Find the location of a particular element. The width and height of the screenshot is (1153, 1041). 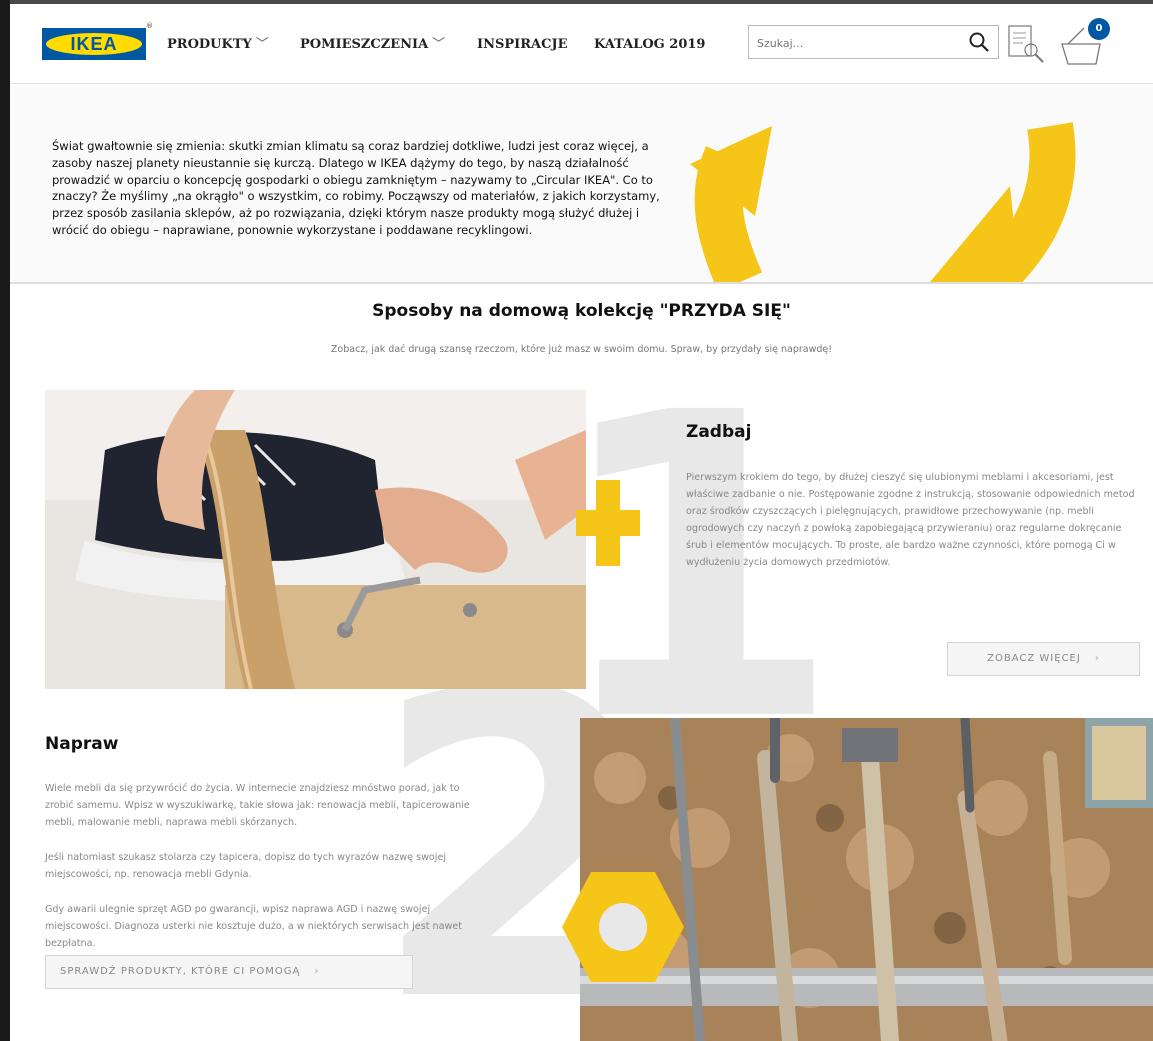

nav-item-produkty: PRODUKTY ﹀ is located at coordinates (218, 45).